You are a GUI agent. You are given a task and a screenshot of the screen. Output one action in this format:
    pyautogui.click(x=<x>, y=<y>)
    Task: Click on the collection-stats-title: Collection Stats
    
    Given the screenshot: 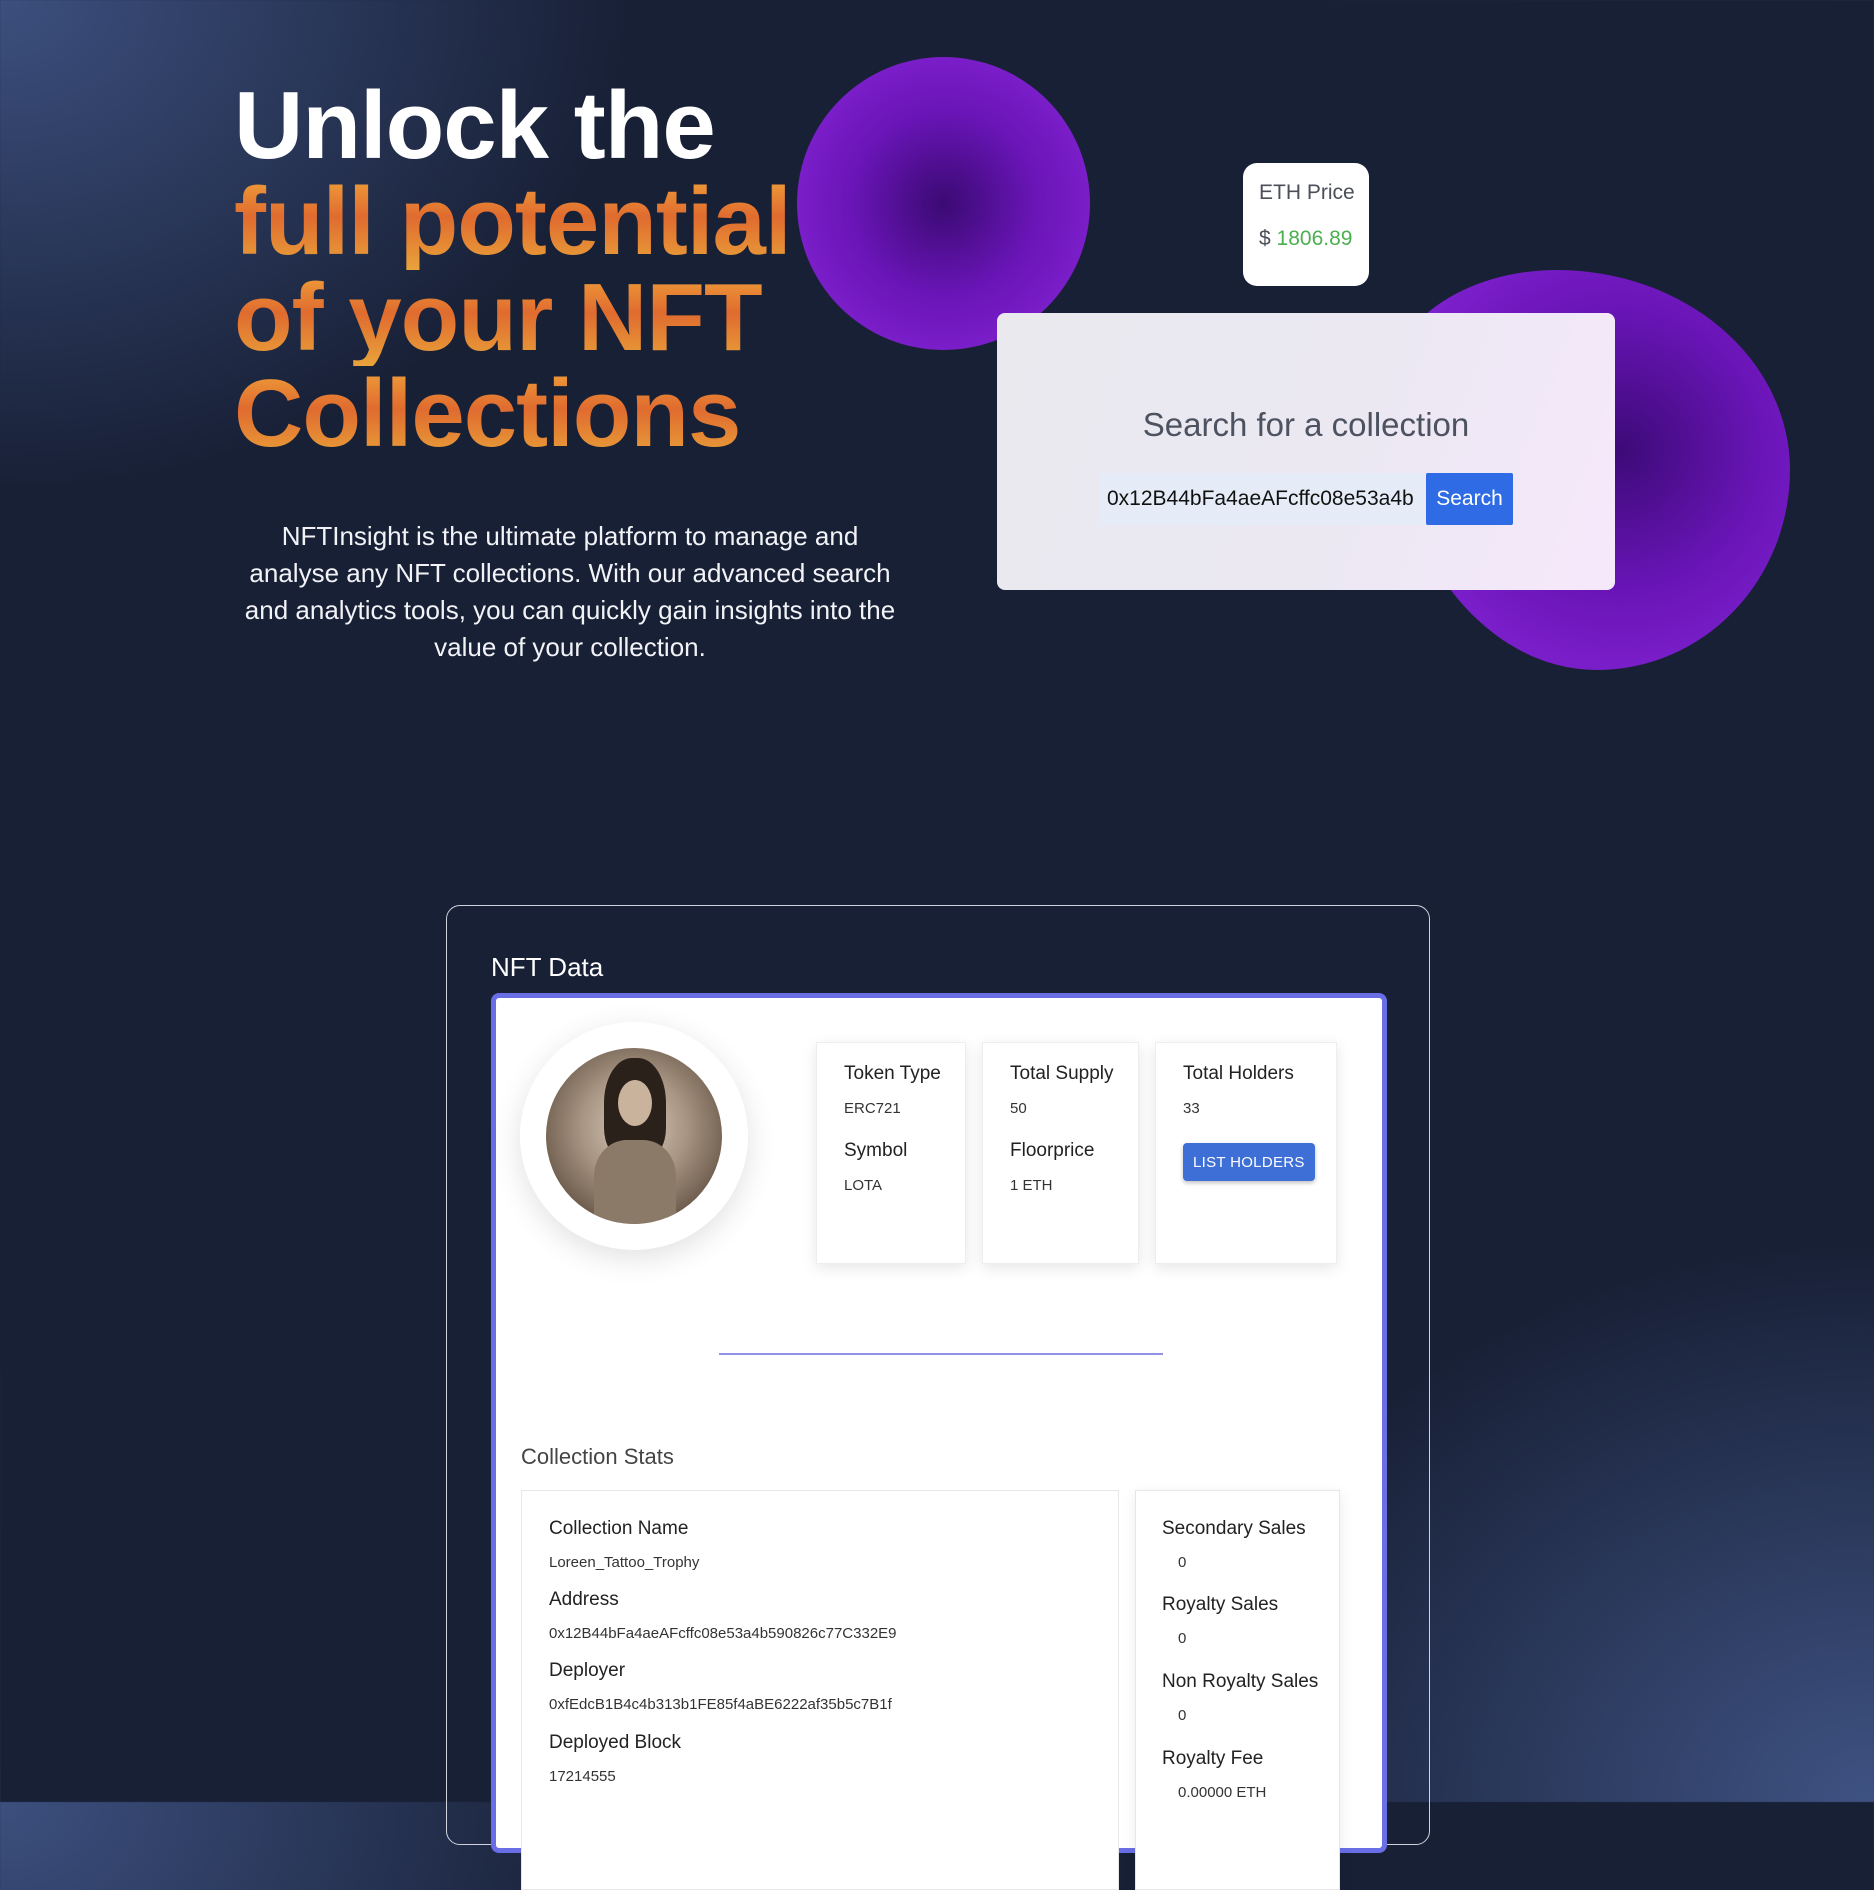 What is the action you would take?
    pyautogui.click(x=597, y=1456)
    